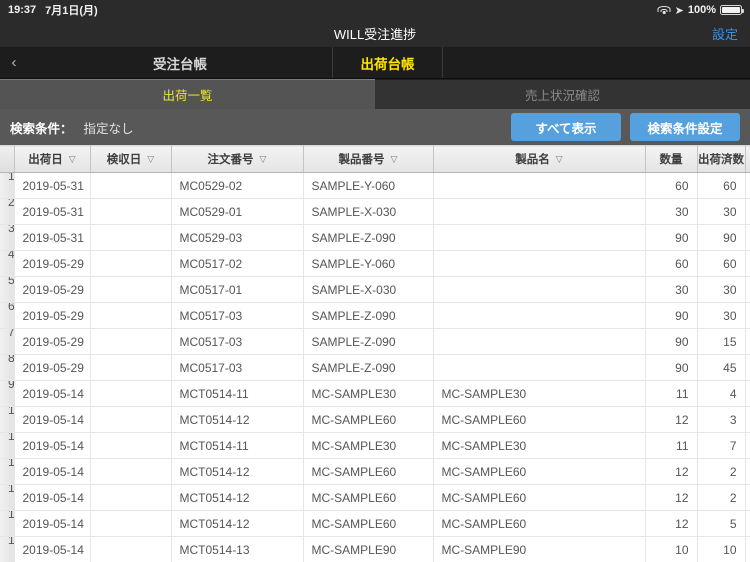 The width and height of the screenshot is (750, 562). I want to click on column-header-shipped-quantity: 出荷済数, so click(721, 159).